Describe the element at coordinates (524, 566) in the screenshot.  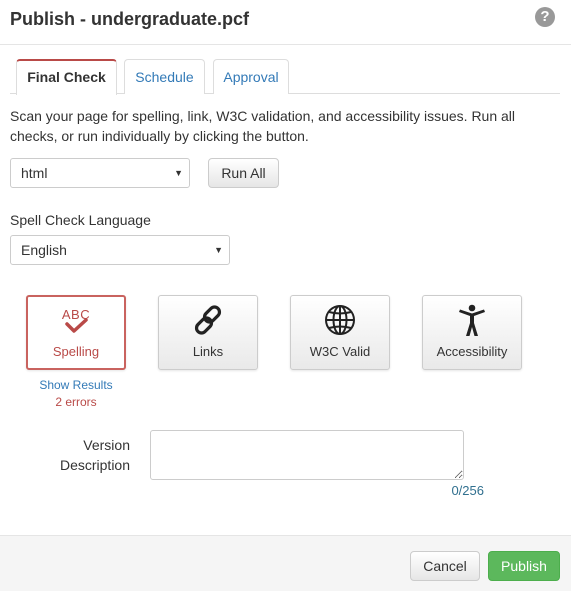
I see `publish-button: Publish` at that location.